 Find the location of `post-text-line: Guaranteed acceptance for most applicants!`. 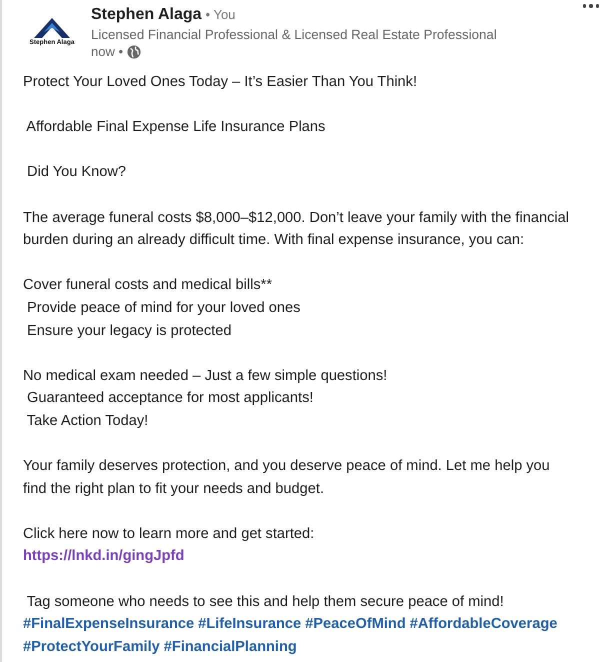

post-text-line: Guaranteed acceptance for most applicants! is located at coordinates (170, 398).